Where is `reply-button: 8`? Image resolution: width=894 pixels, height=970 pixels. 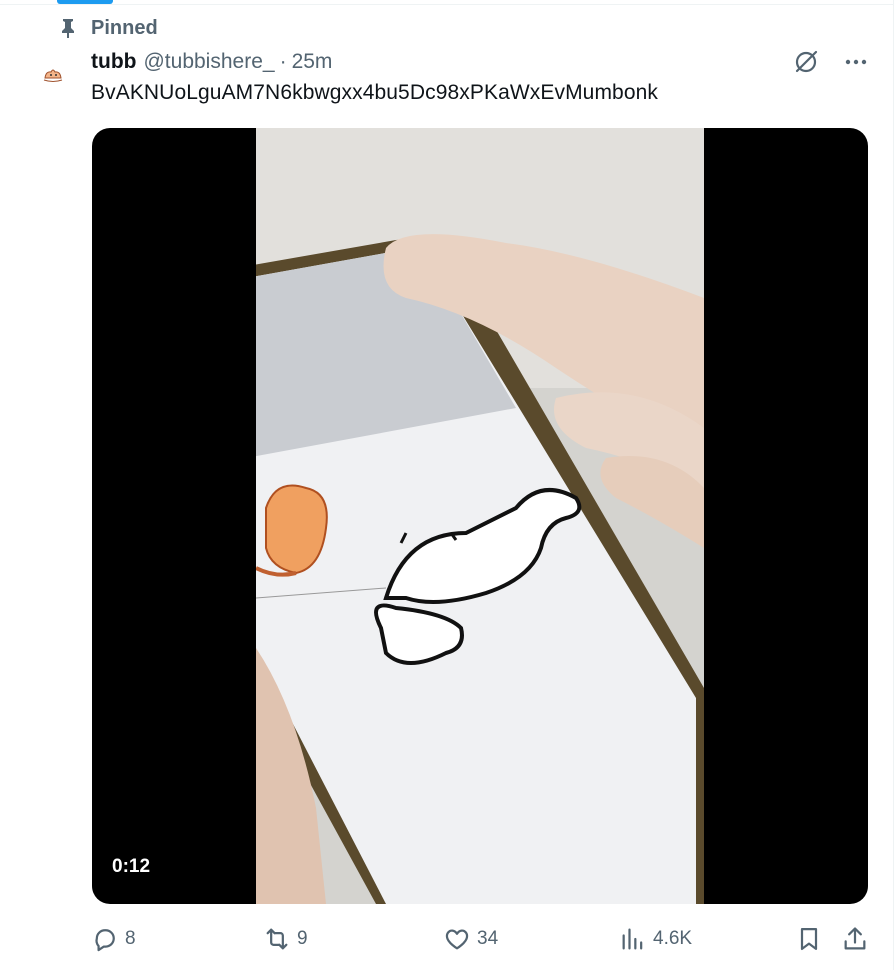 reply-button: 8 is located at coordinates (113, 939).